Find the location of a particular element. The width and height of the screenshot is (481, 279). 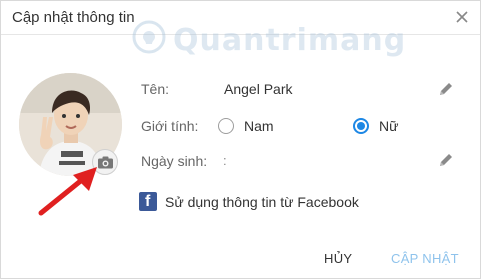

dob-value: : is located at coordinates (225, 160).